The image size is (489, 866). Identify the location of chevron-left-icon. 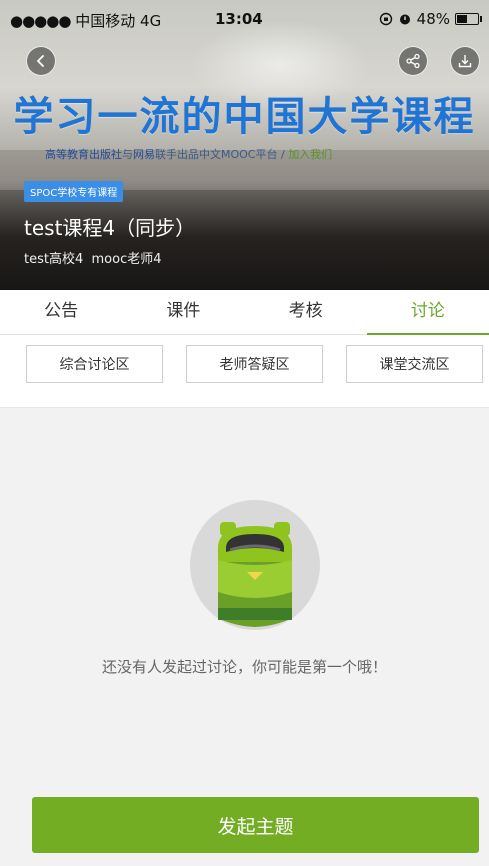
(40, 61).